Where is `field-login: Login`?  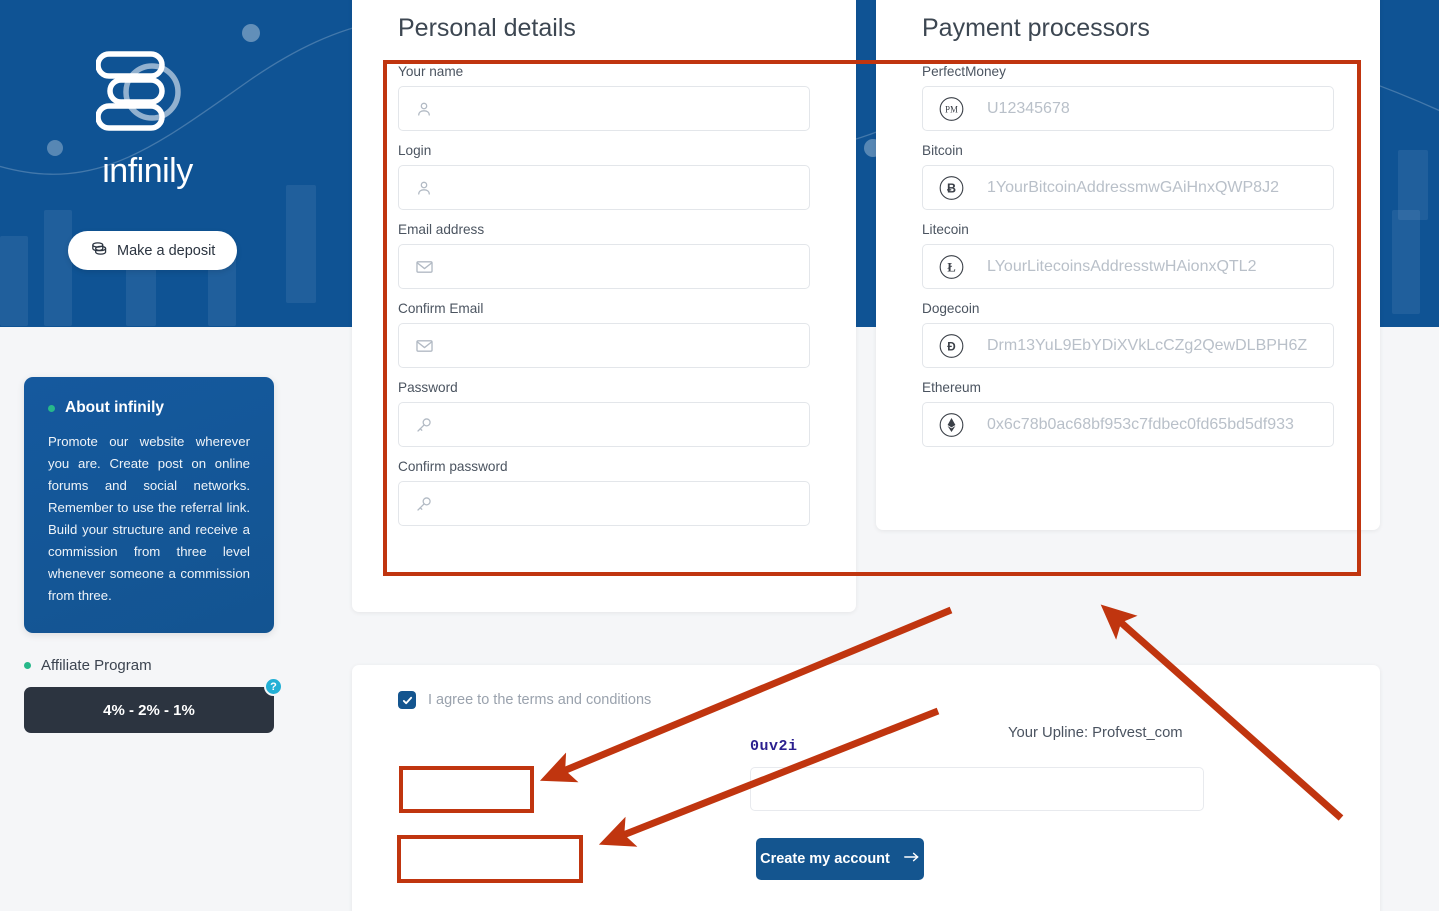 field-login: Login is located at coordinates (604, 176).